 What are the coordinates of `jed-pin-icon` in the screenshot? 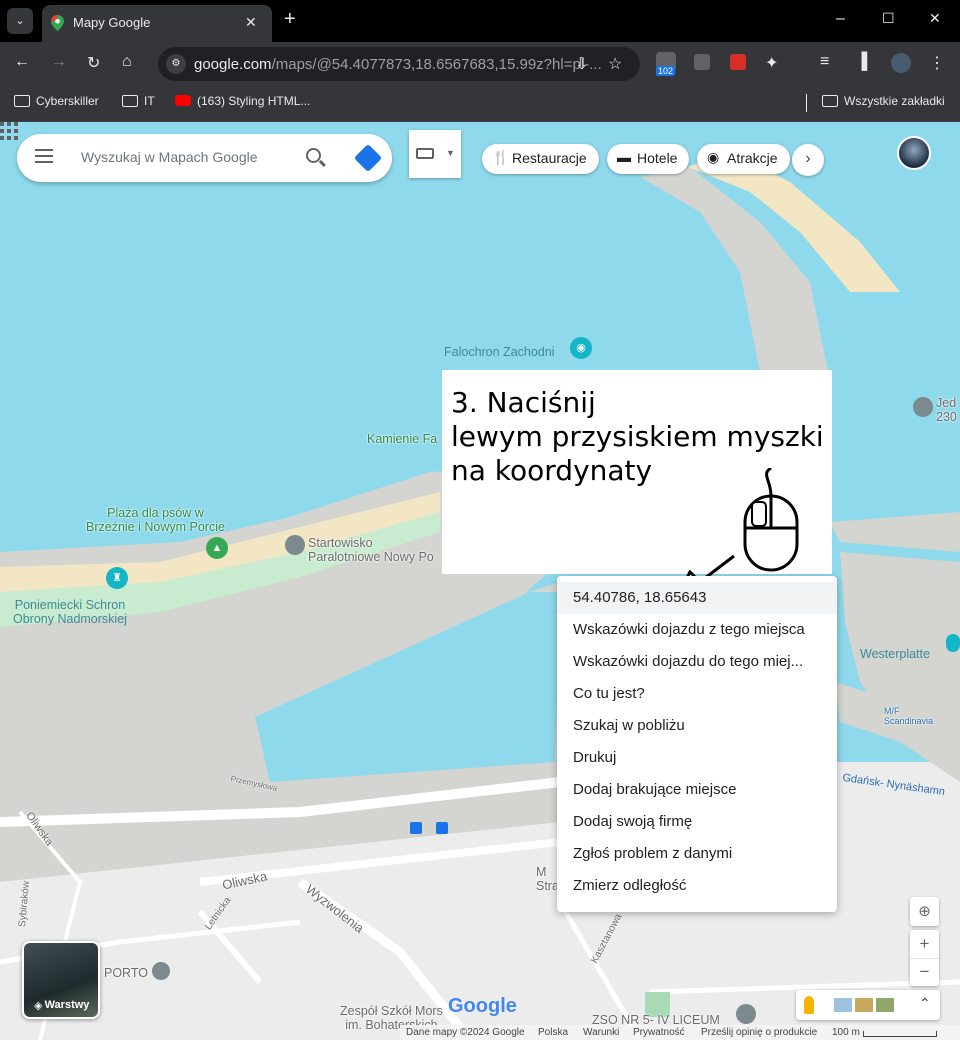 It's located at (923, 407).